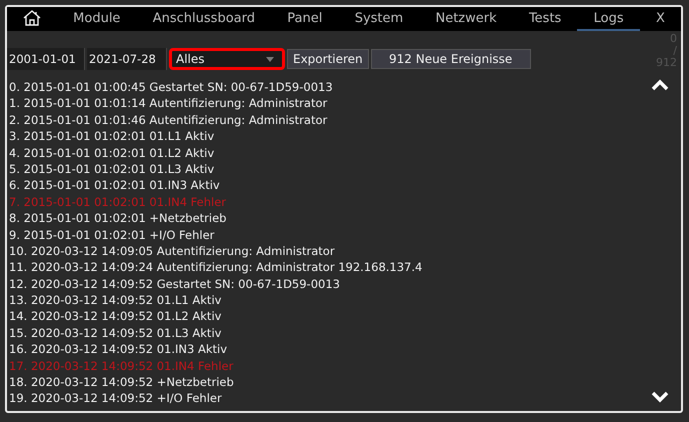  Describe the element at coordinates (305, 19) in the screenshot. I see `nav-tab: Panel` at that location.